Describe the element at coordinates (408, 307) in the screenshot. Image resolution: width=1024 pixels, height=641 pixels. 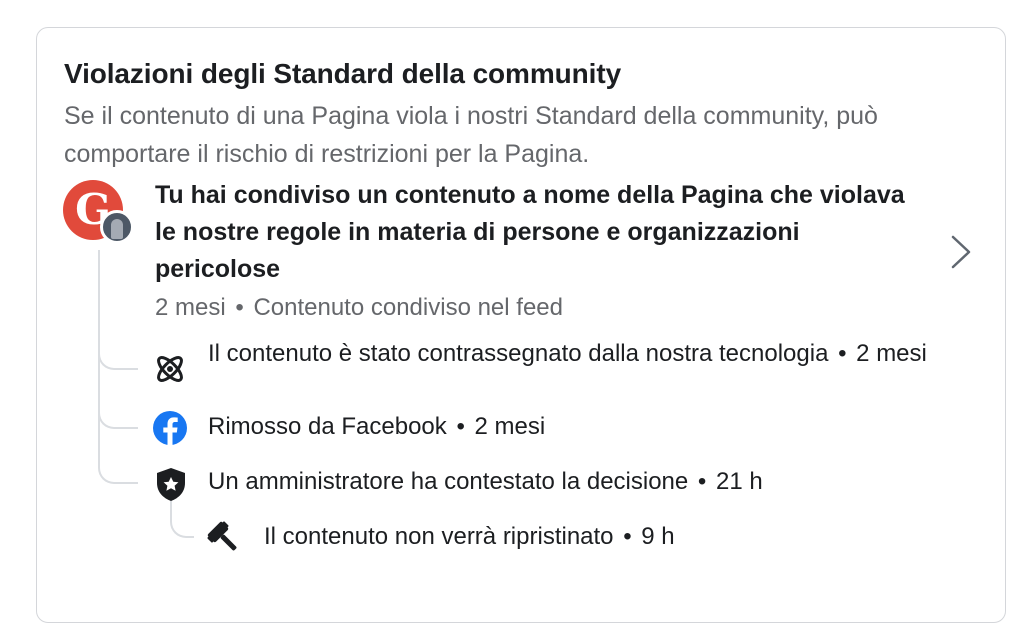
I see `meta-location: Contenuto condiviso nel feed` at that location.